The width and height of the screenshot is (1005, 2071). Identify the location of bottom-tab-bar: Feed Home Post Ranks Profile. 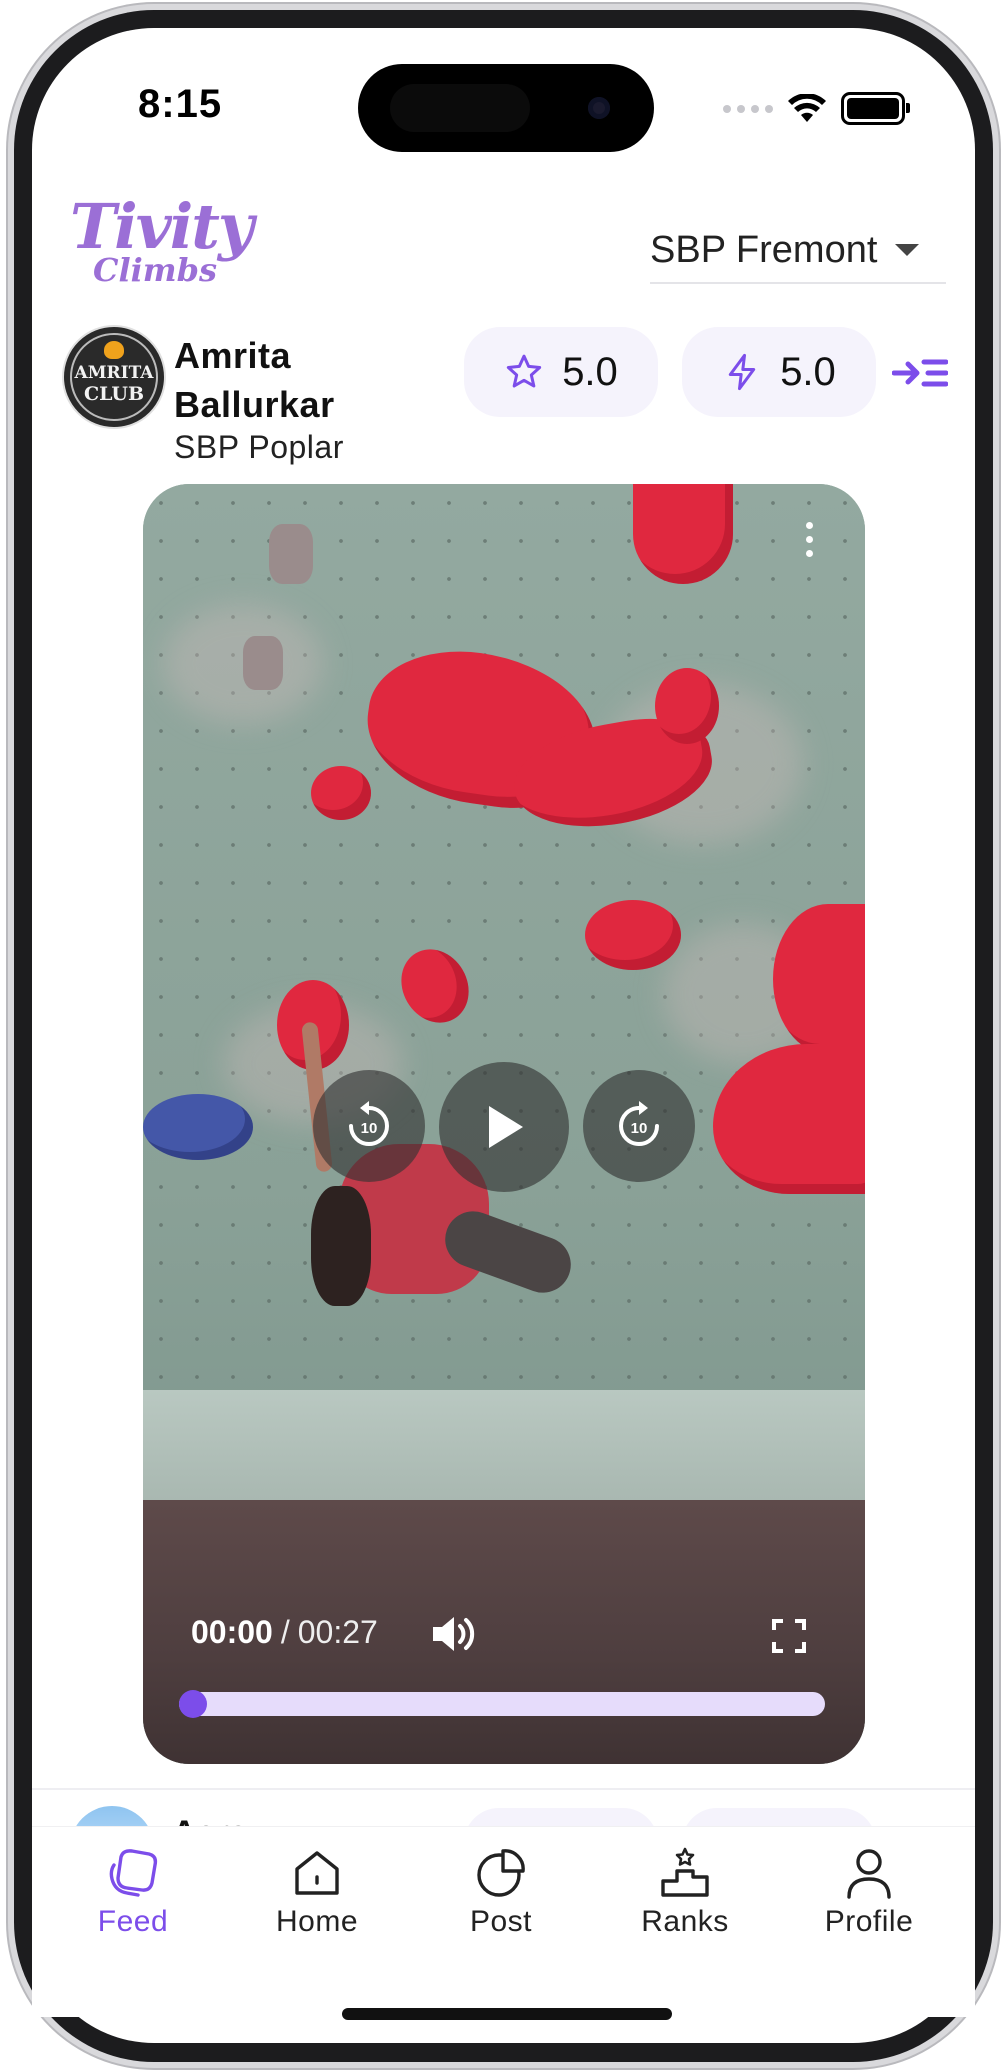
(503, 1921).